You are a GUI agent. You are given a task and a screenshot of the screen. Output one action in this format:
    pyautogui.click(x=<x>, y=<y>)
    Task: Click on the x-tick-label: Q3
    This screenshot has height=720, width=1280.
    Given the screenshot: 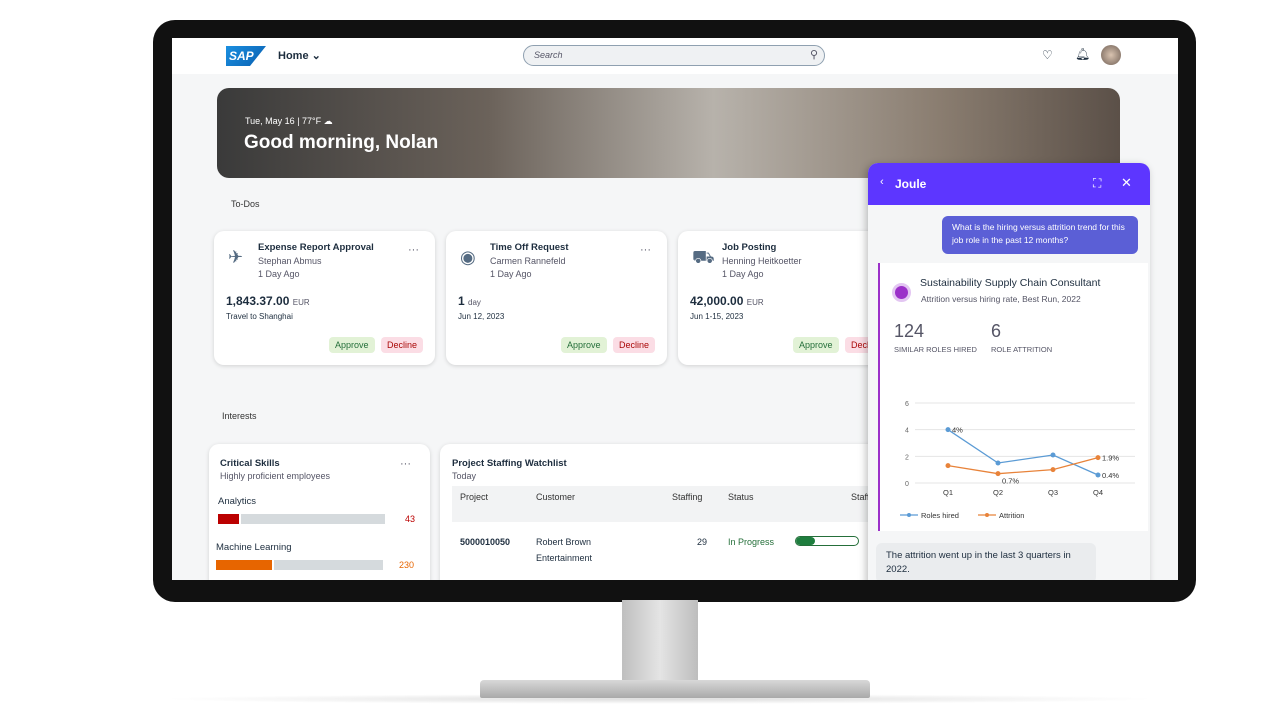 What is the action you would take?
    pyautogui.click(x=1053, y=492)
    